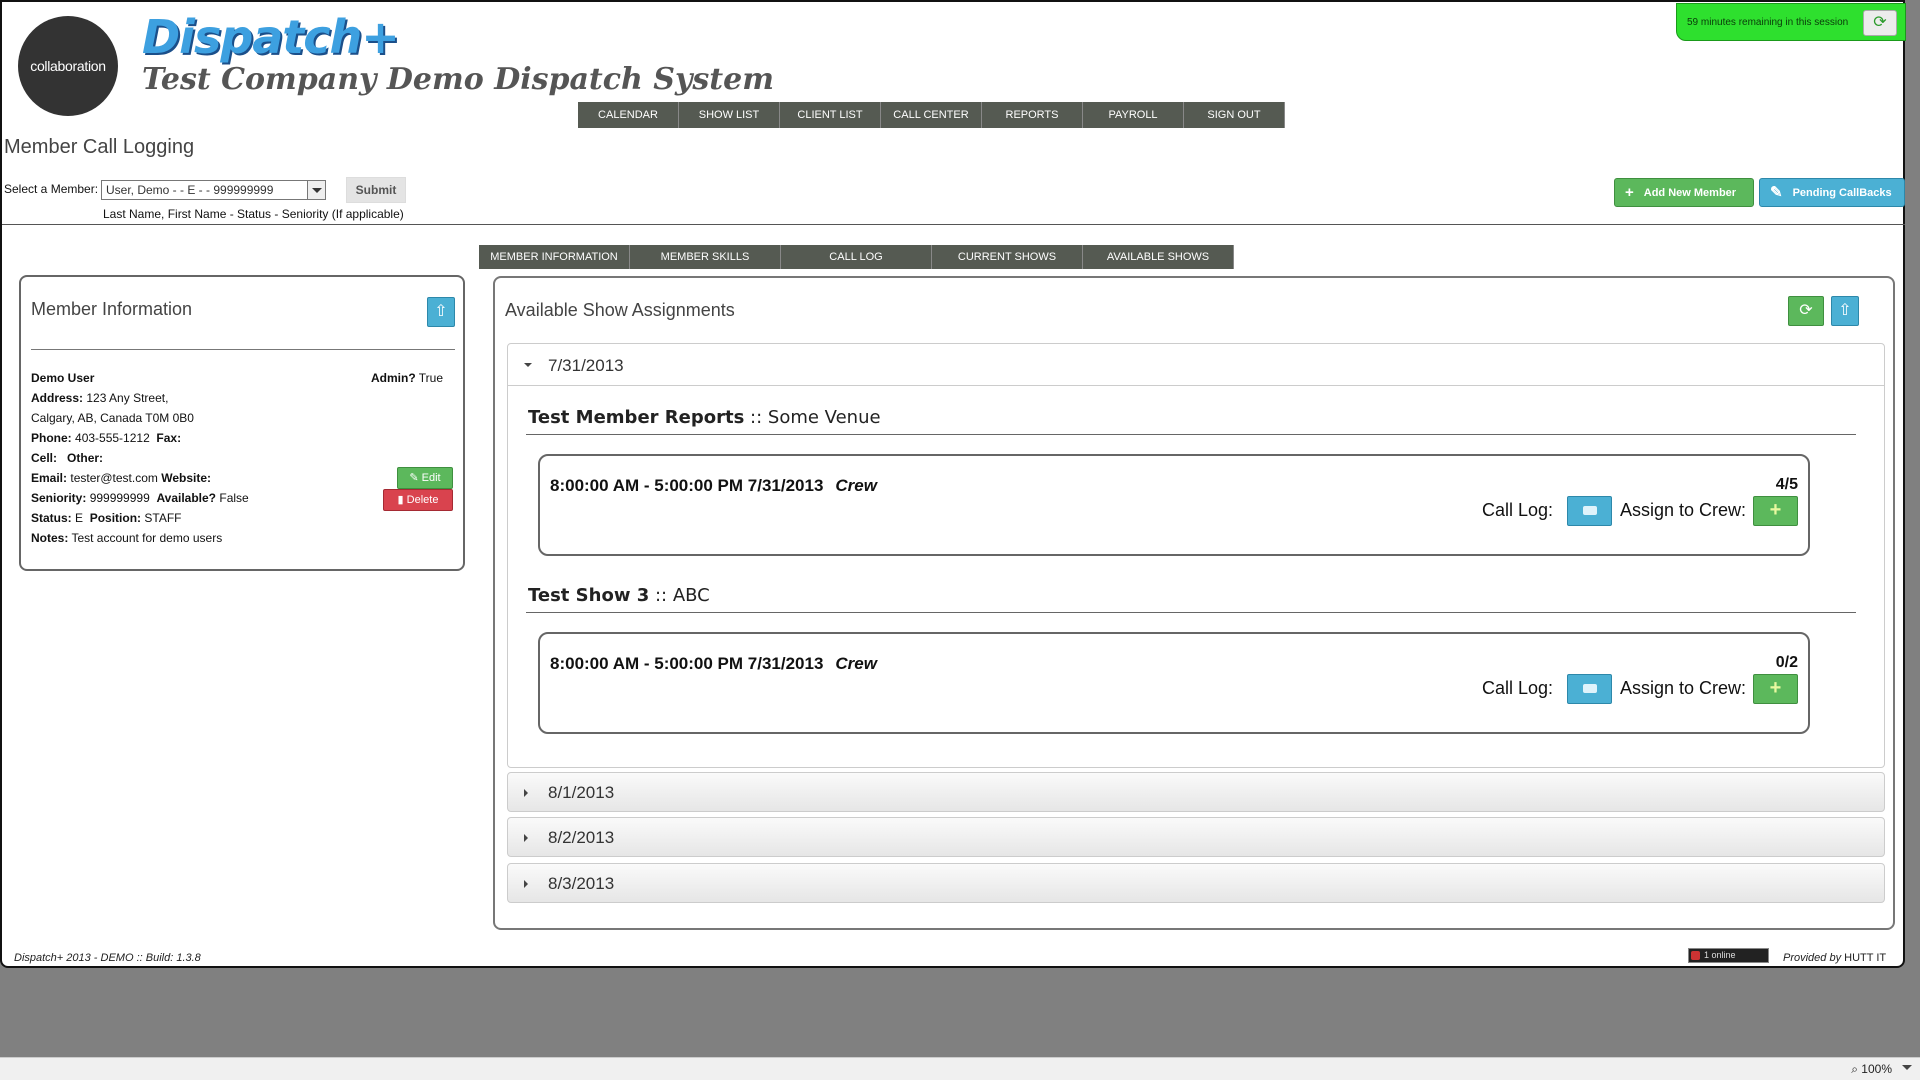  What do you see at coordinates (528, 365) in the screenshot?
I see `caret-down-icon` at bounding box center [528, 365].